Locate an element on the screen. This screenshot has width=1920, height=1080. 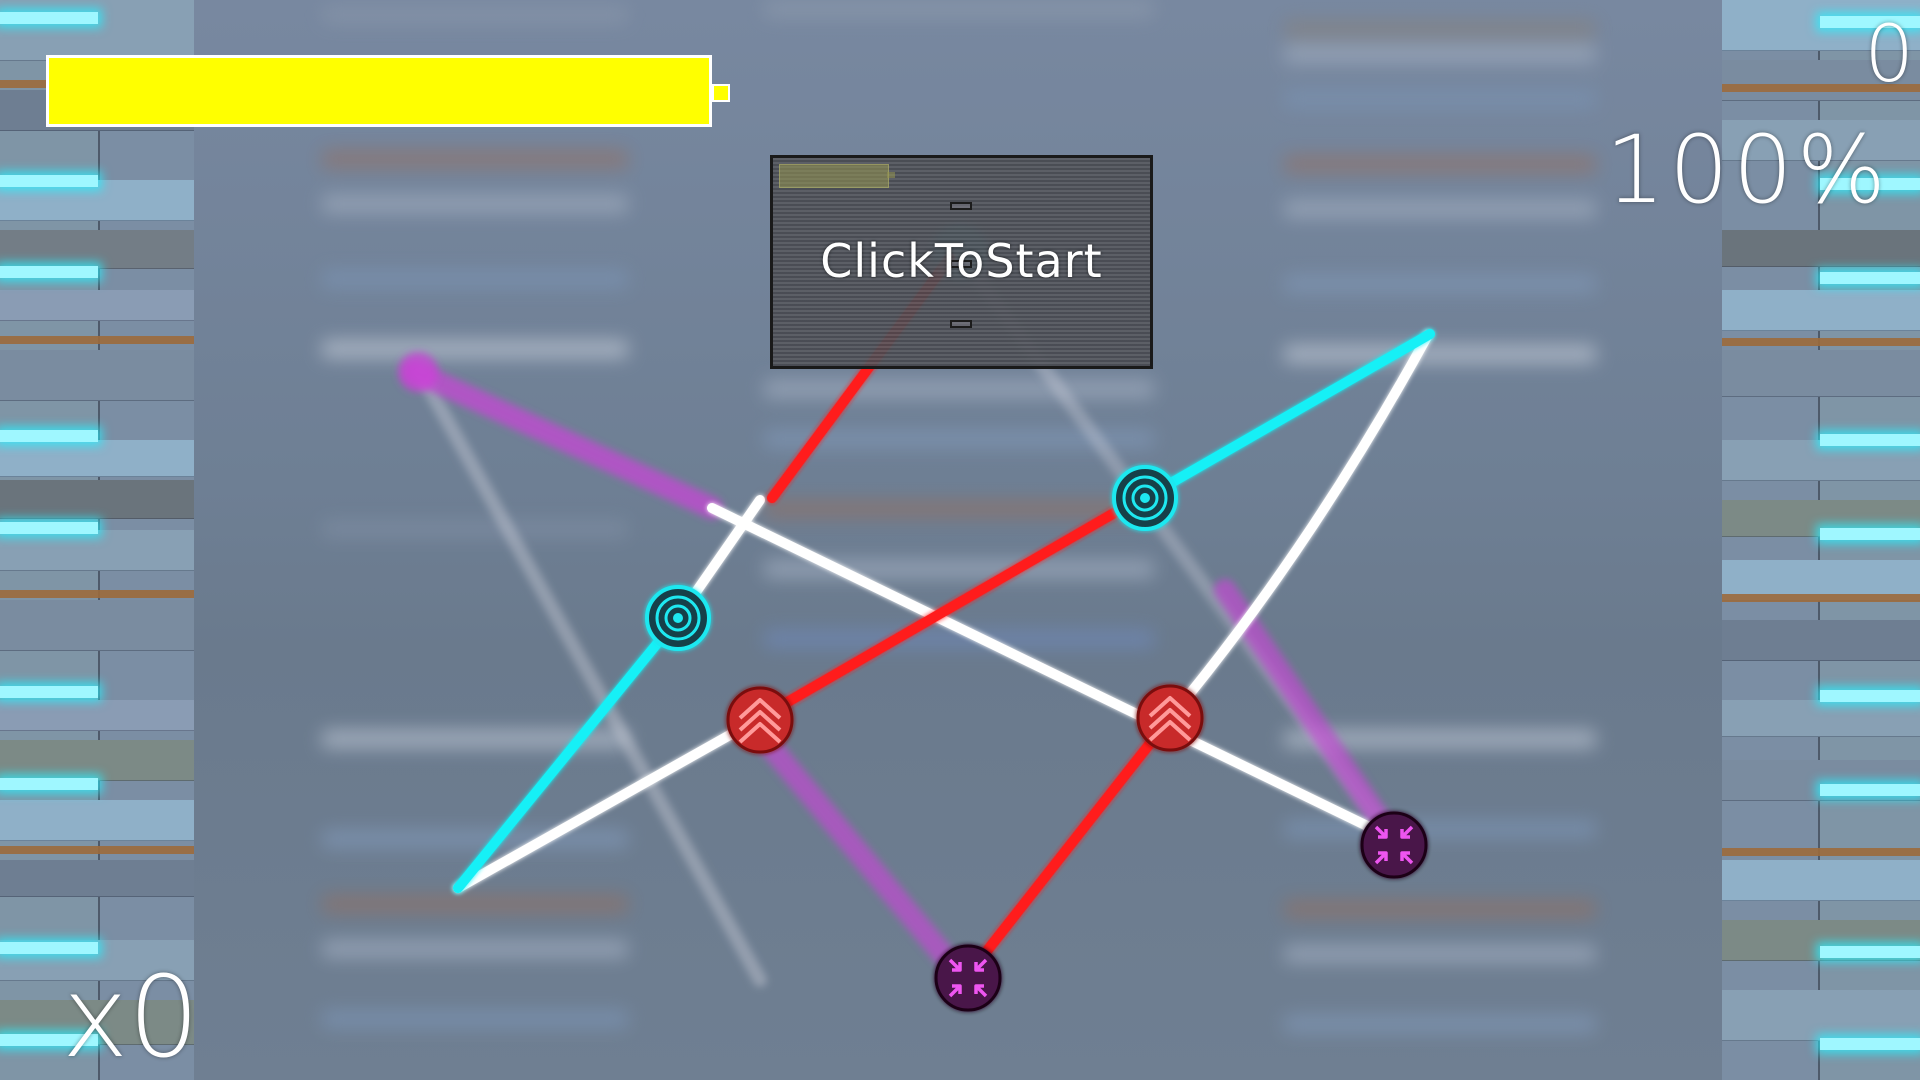
score-display: 0 is located at coordinates (1890, 55).